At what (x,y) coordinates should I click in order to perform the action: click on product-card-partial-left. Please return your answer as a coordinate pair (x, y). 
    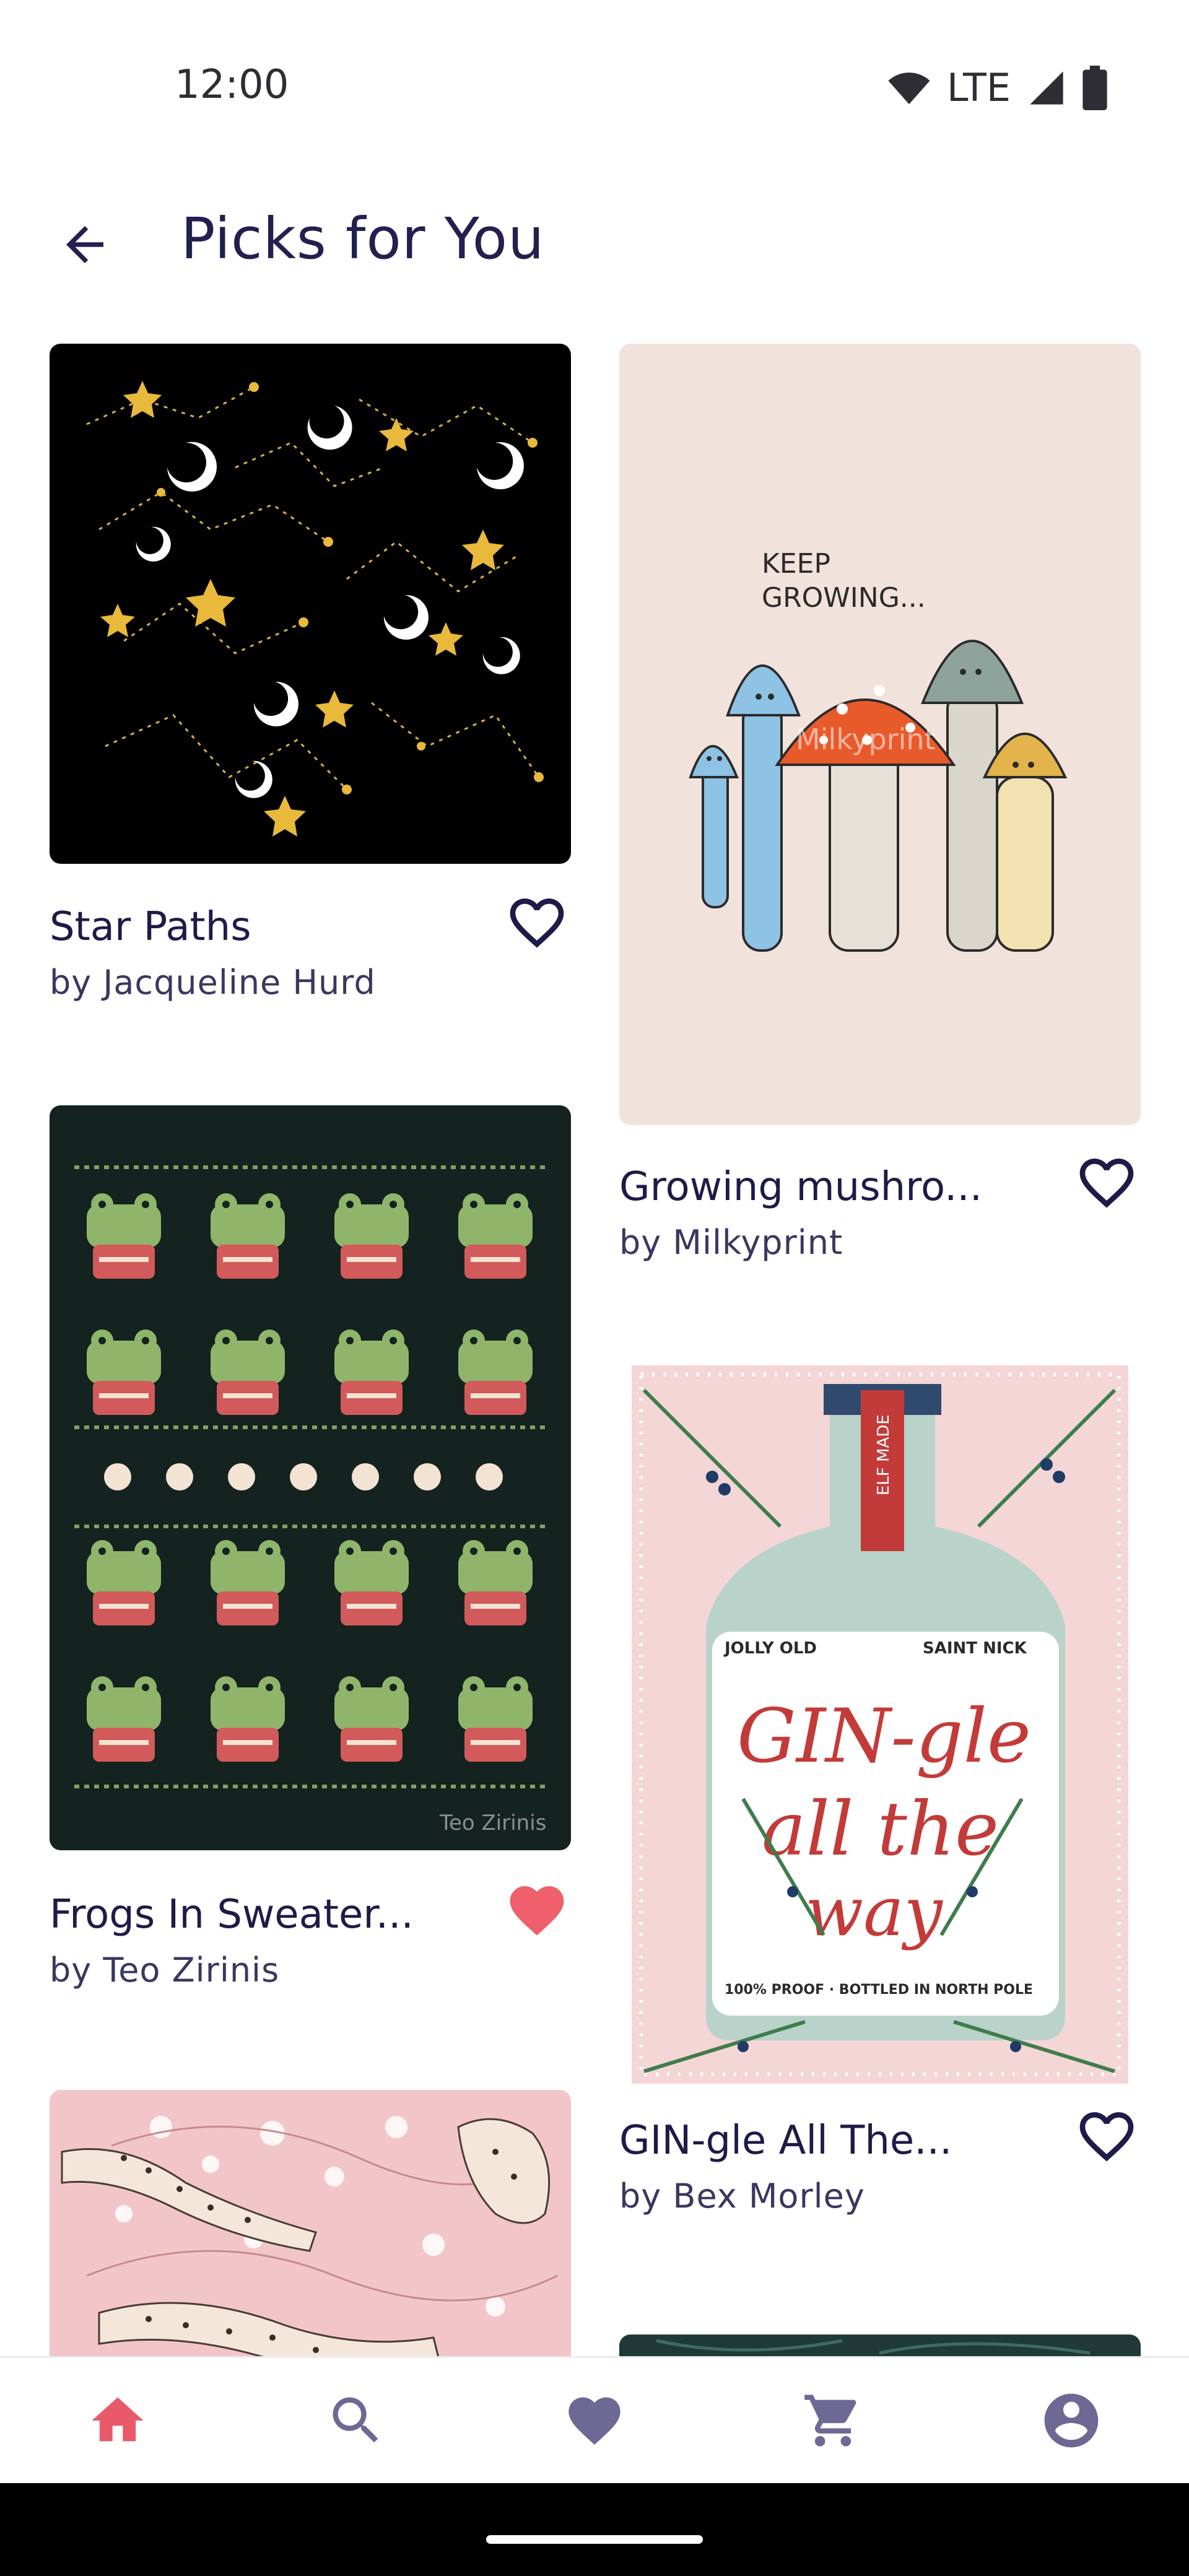
    Looking at the image, I should click on (310, 2223).